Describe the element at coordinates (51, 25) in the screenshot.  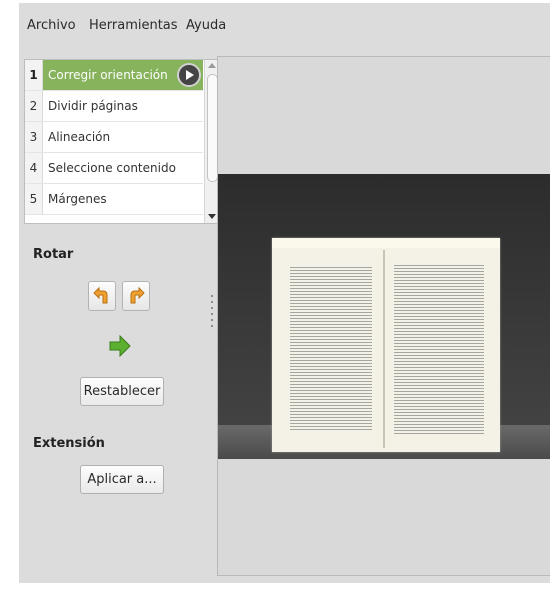
I see `menu-archivo: Archivo` at that location.